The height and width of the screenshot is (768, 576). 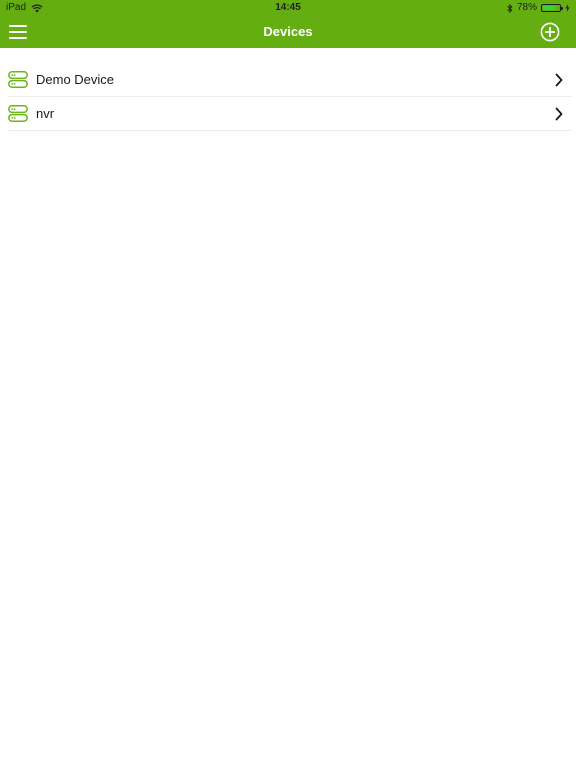 What do you see at coordinates (510, 8) in the screenshot?
I see `bluetooth-icon` at bounding box center [510, 8].